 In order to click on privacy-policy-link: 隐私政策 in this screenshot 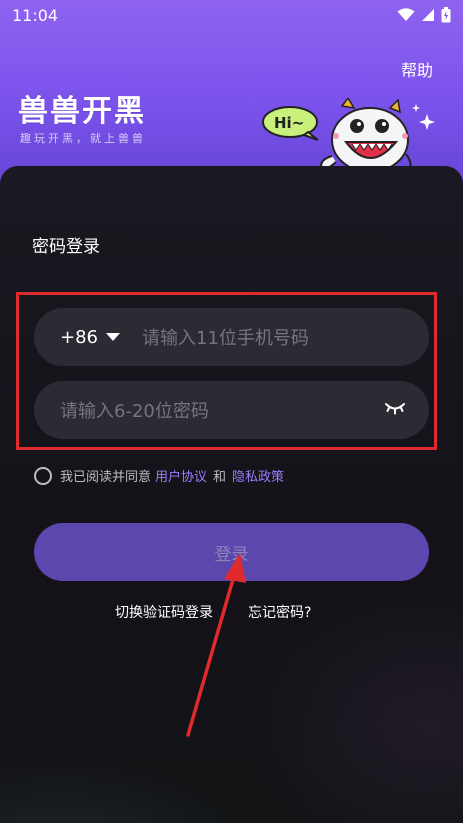, I will do `click(258, 475)`.